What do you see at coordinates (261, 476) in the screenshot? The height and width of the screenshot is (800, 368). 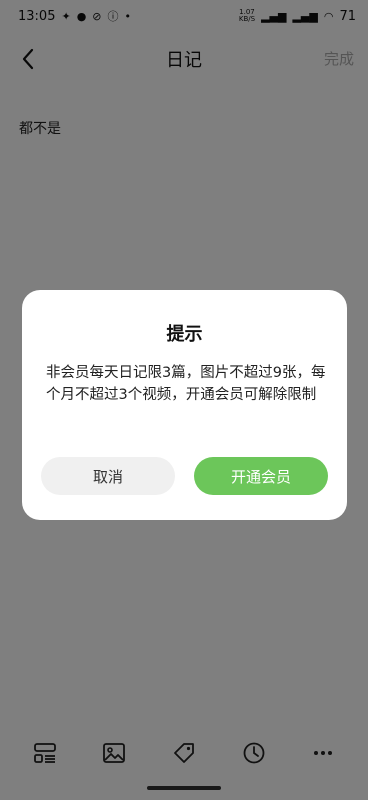 I see `open-membership-button: 开通会员` at bounding box center [261, 476].